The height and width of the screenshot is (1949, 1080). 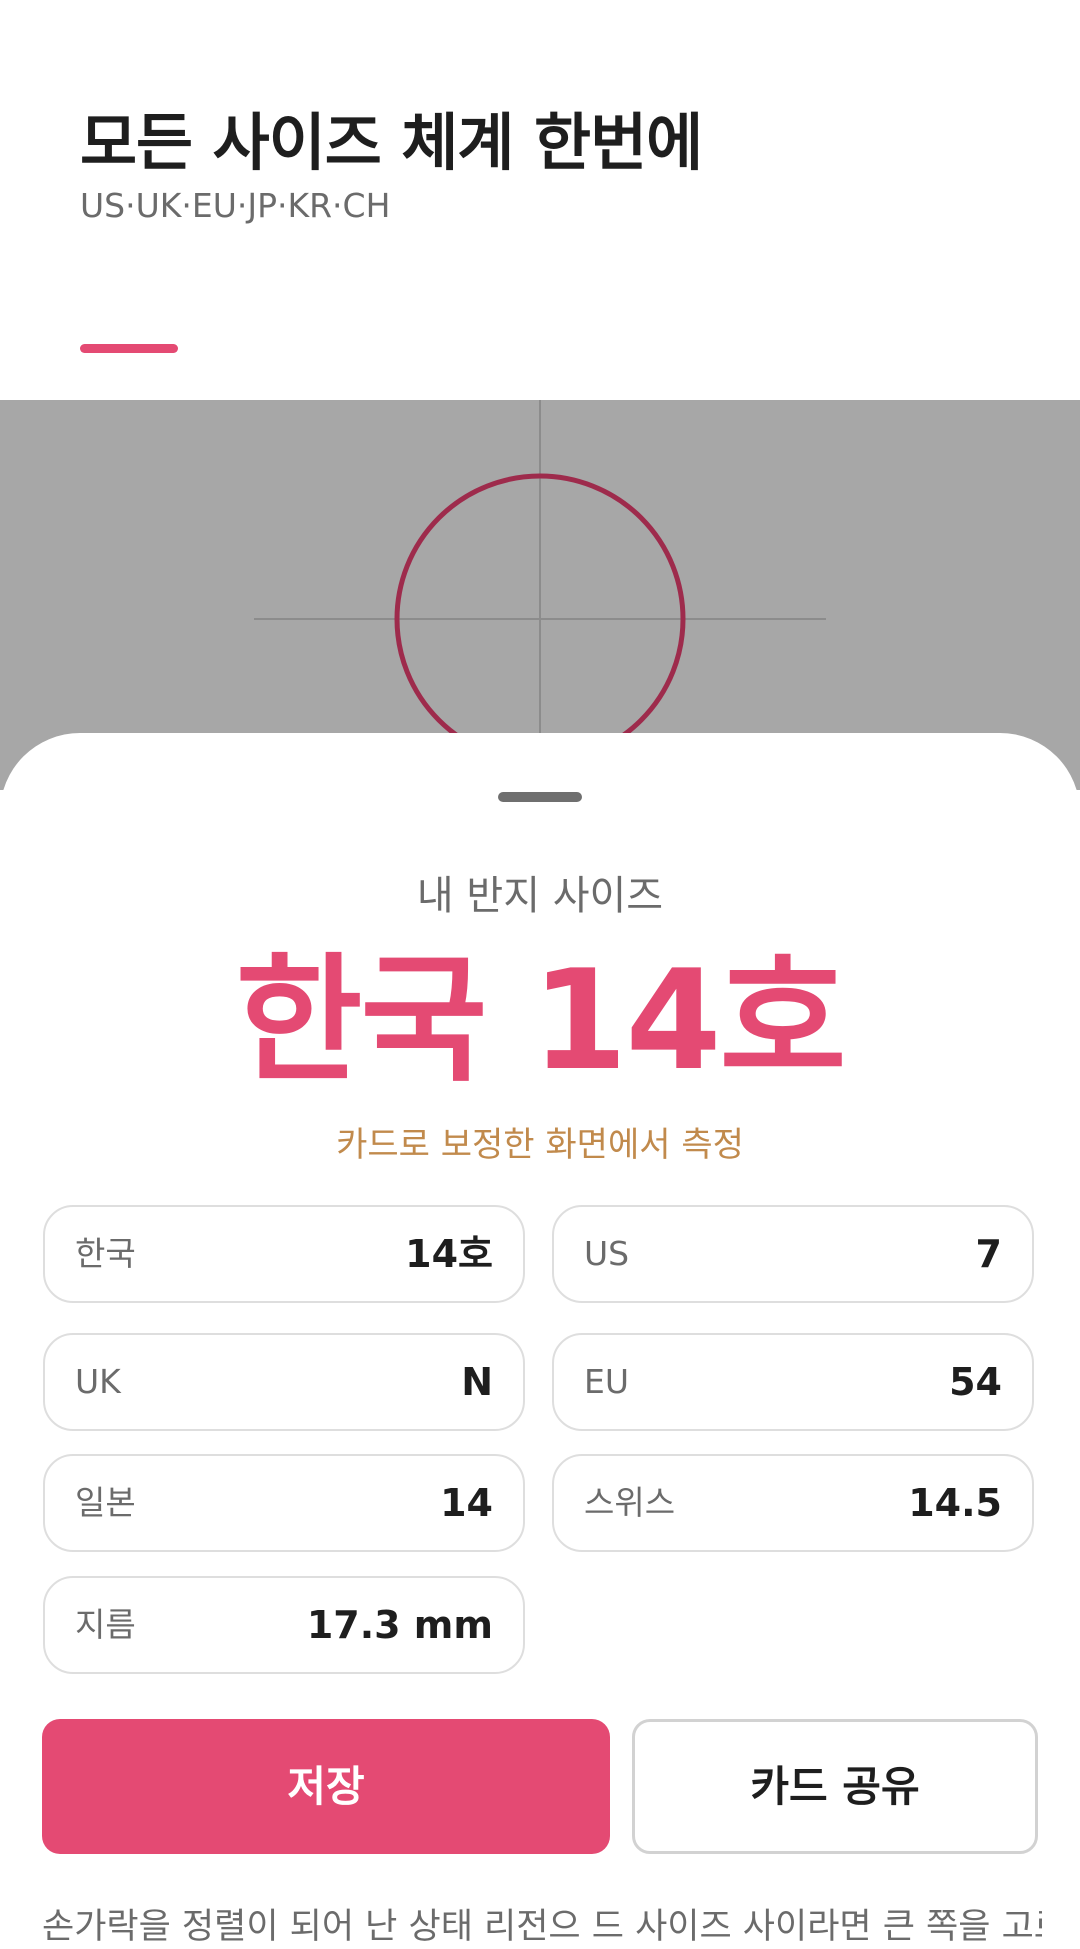 What do you see at coordinates (607, 1253) in the screenshot?
I see `size-cell-label: US` at bounding box center [607, 1253].